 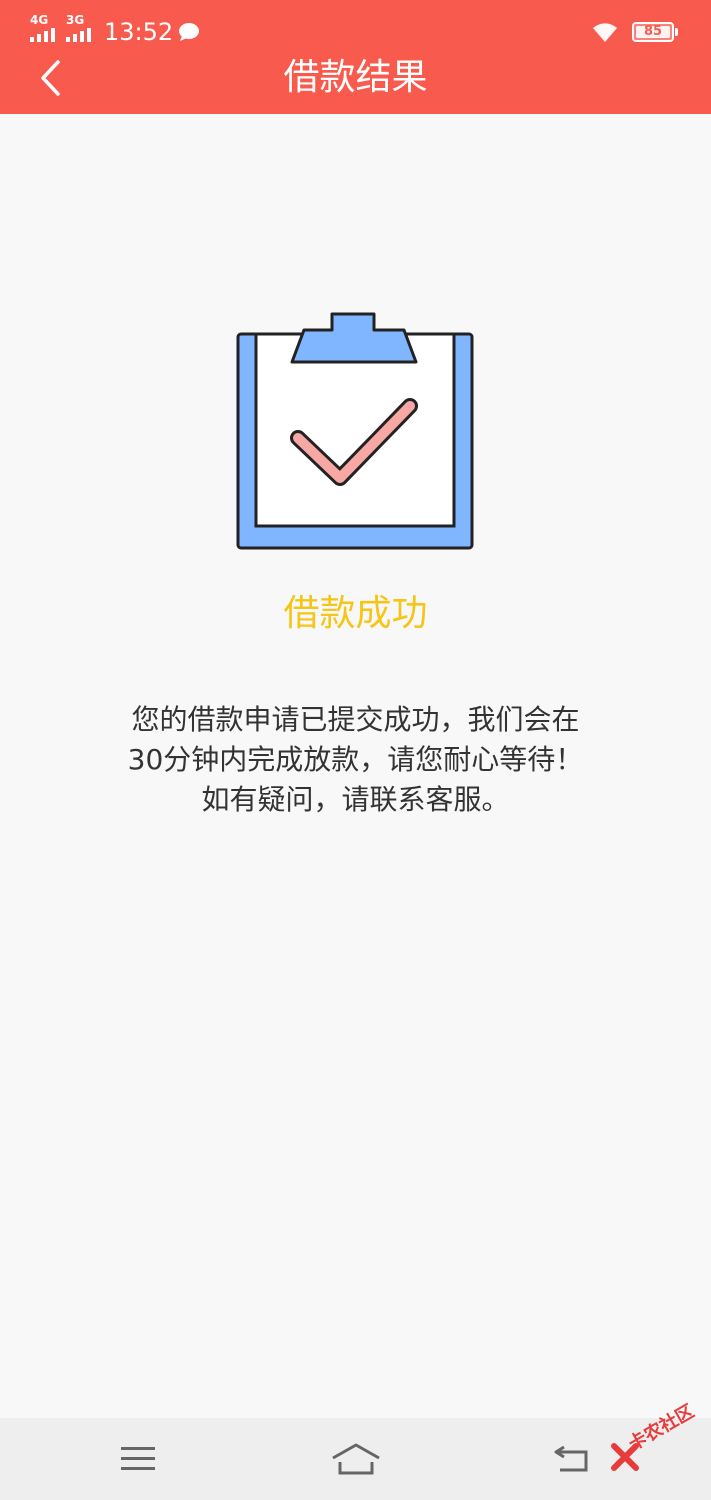 I want to click on clipboard-check-icon, so click(x=355, y=431).